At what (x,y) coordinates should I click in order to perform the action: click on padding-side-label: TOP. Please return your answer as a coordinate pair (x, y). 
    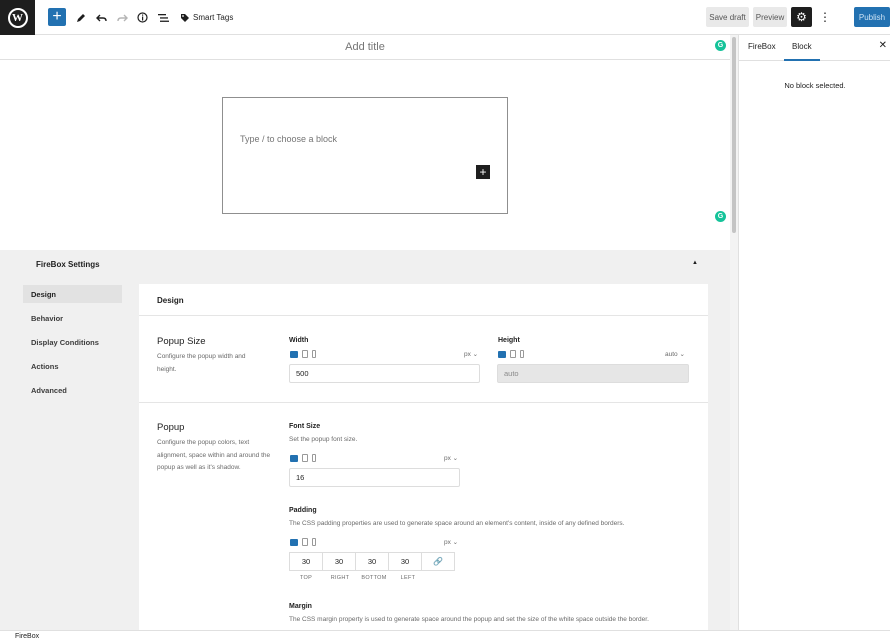
    Looking at the image, I should click on (306, 578).